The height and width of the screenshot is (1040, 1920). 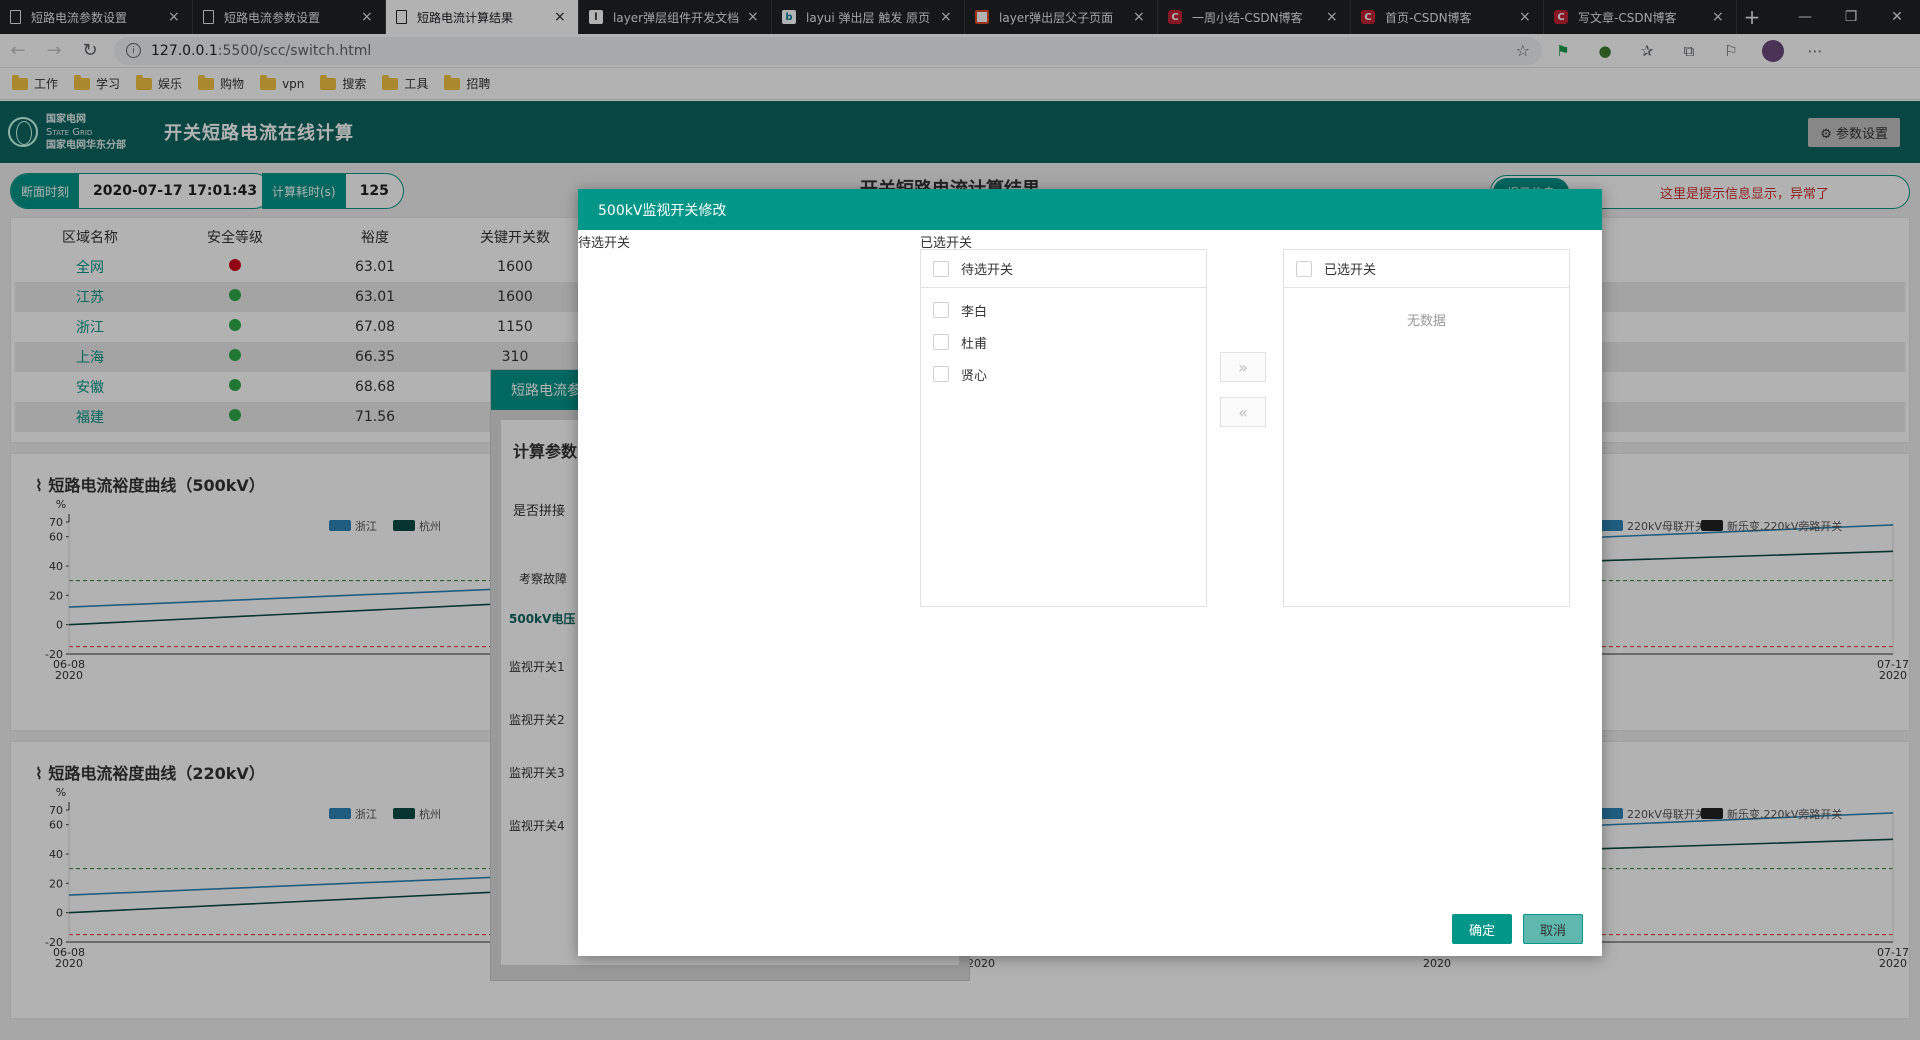 I want to click on empty-text: 无数据, so click(x=1426, y=321).